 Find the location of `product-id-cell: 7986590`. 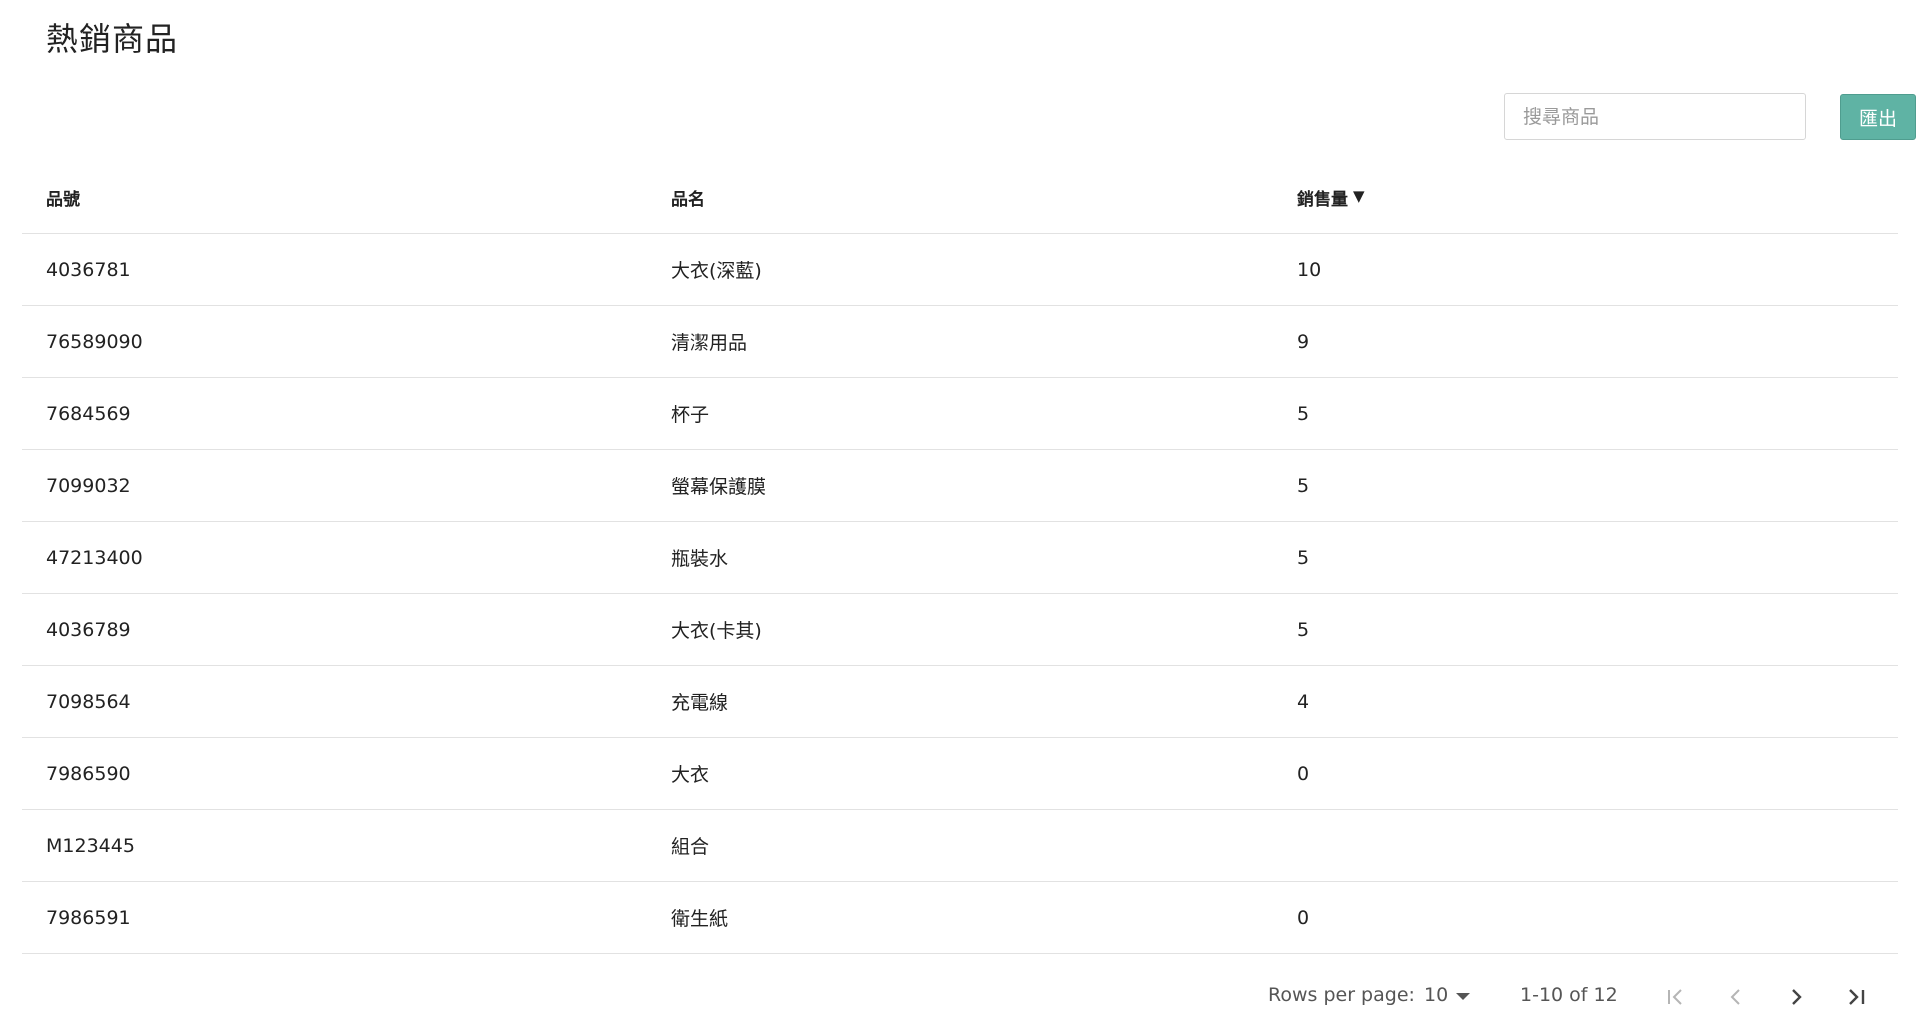

product-id-cell: 7986590 is located at coordinates (88, 773).